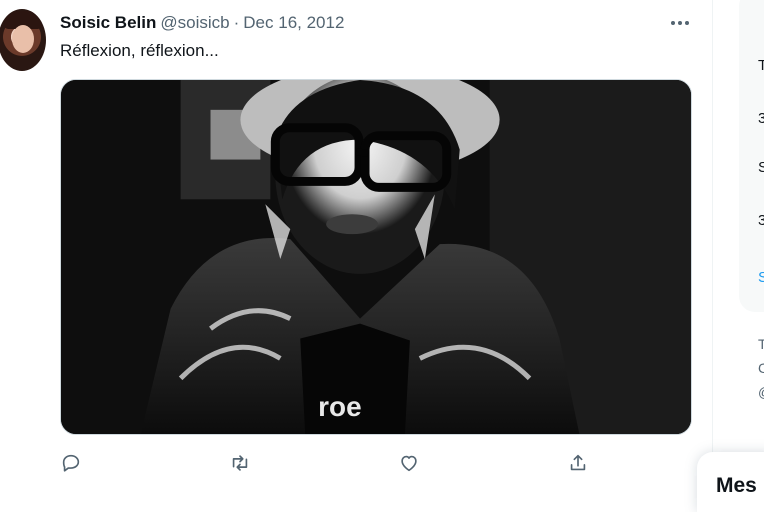  Describe the element at coordinates (293, 23) in the screenshot. I see `tweet-date: Dec 16, 2012` at that location.